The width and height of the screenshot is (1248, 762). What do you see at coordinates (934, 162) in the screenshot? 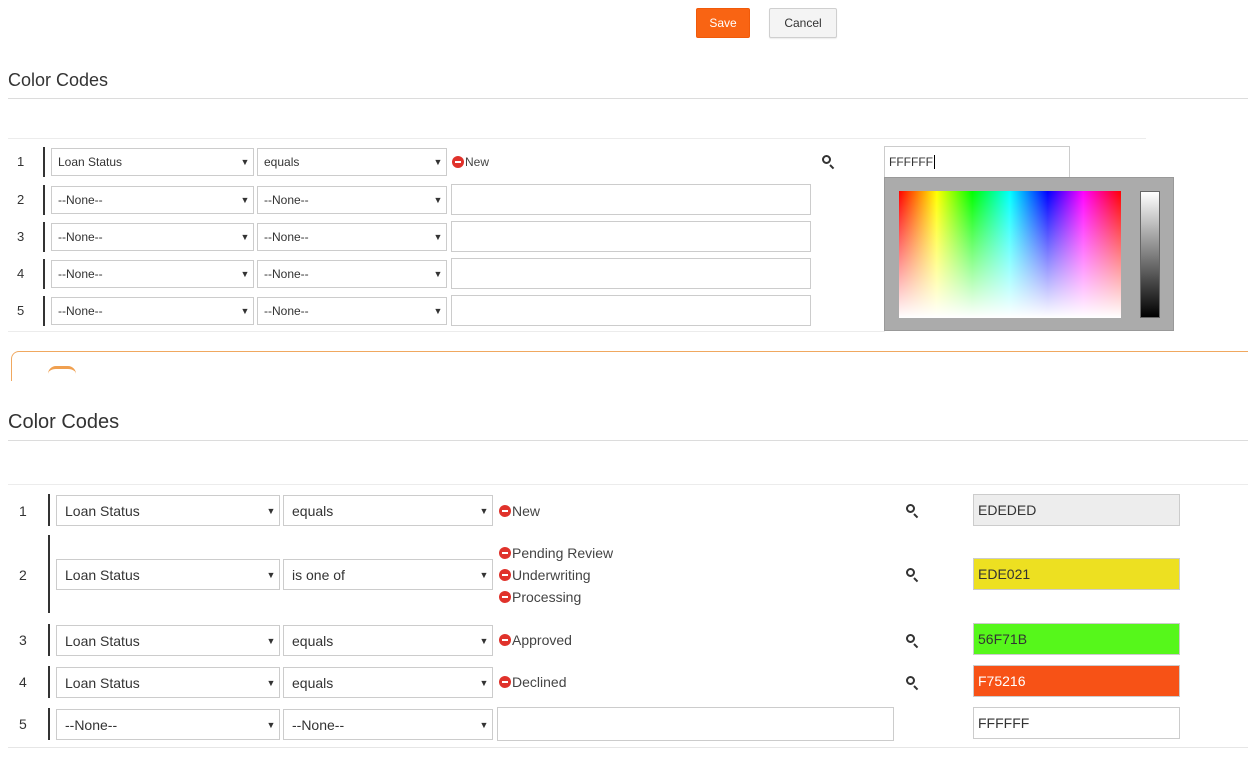
I see `text-cursor` at bounding box center [934, 162].